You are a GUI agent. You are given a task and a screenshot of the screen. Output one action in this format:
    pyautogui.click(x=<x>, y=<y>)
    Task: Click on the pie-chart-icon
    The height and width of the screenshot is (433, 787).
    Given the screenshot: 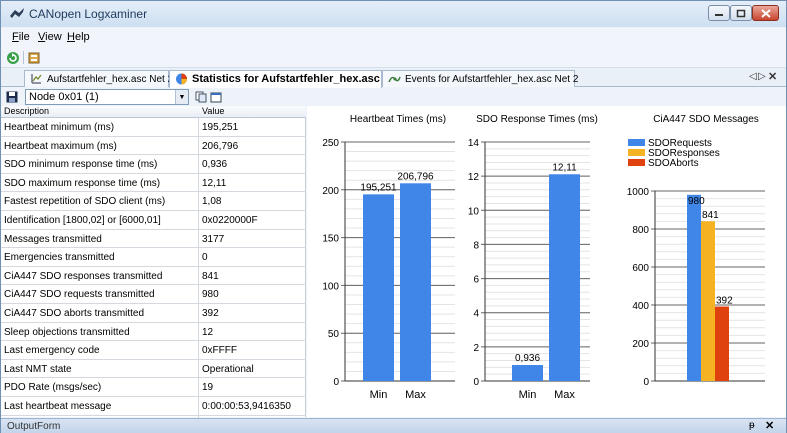 What is the action you would take?
    pyautogui.click(x=181, y=79)
    